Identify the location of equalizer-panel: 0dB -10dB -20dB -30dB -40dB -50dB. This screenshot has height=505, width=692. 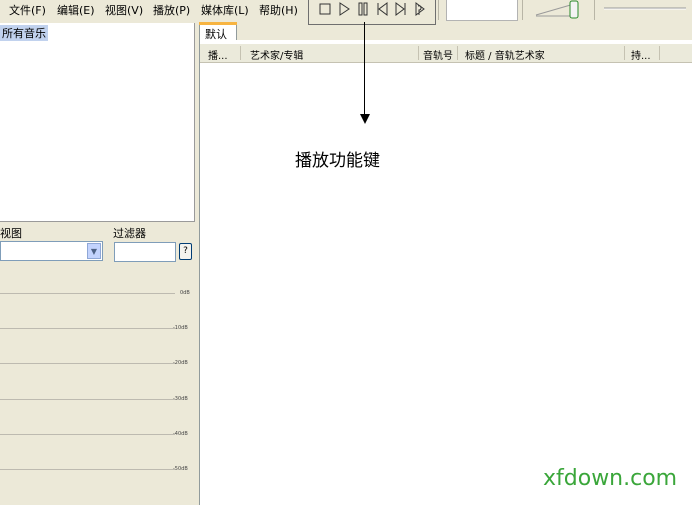
(98, 387).